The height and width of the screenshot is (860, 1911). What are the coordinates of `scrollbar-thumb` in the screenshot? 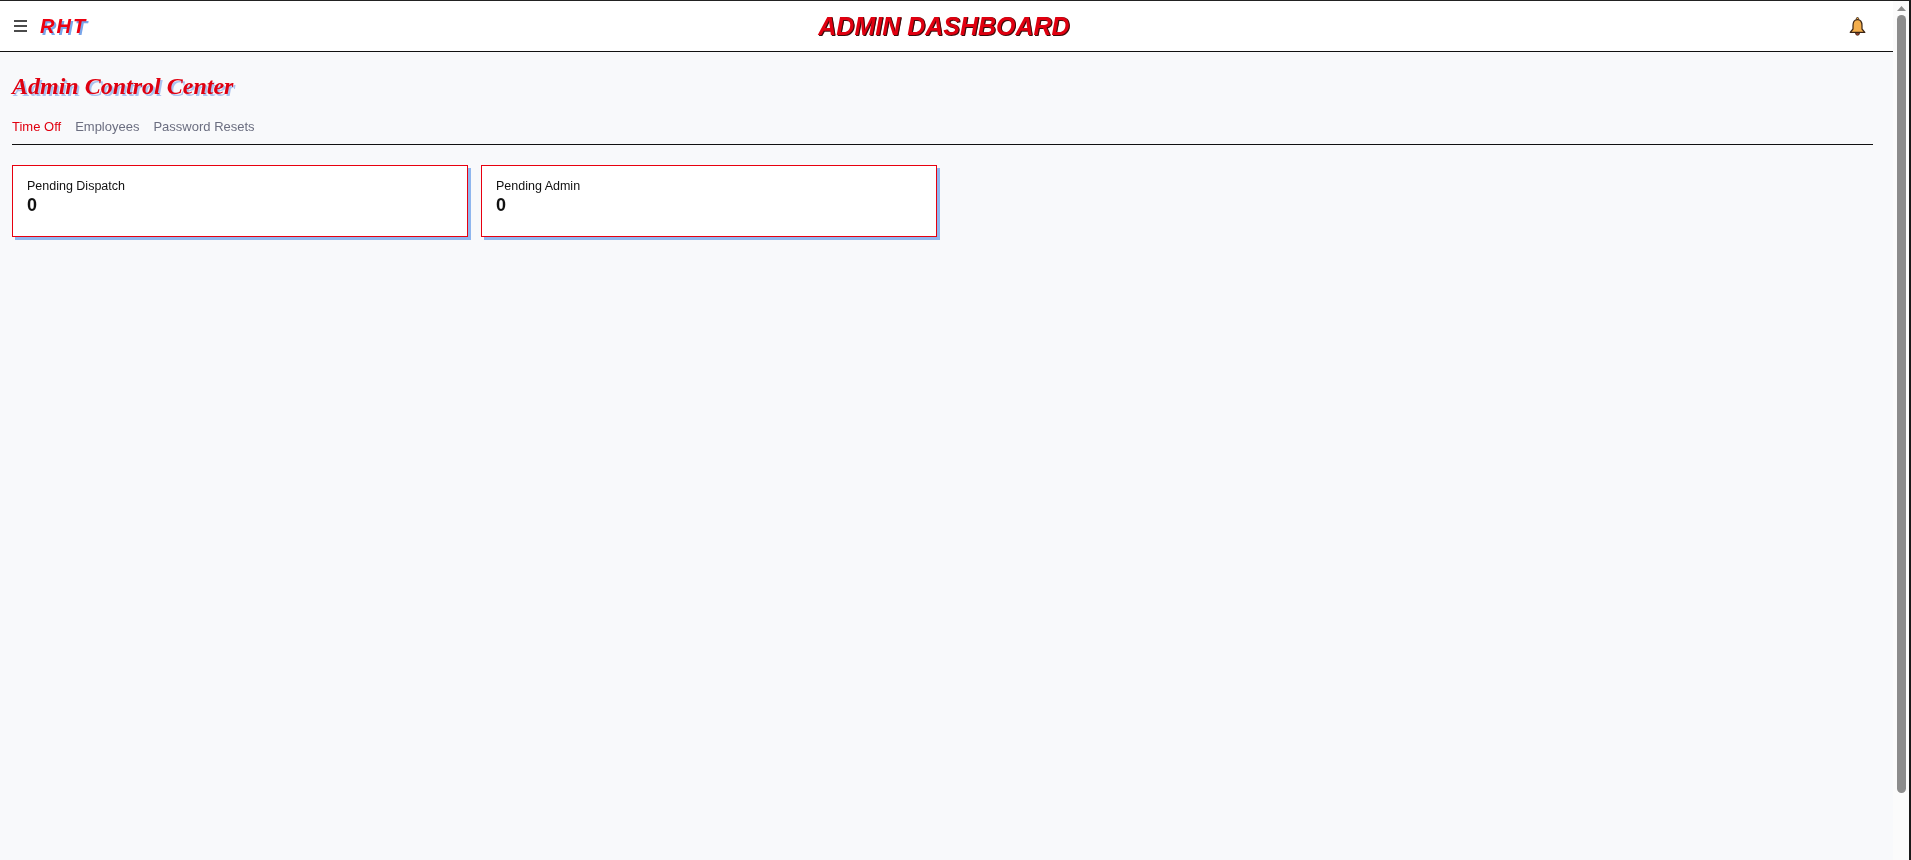 It's located at (1901, 404).